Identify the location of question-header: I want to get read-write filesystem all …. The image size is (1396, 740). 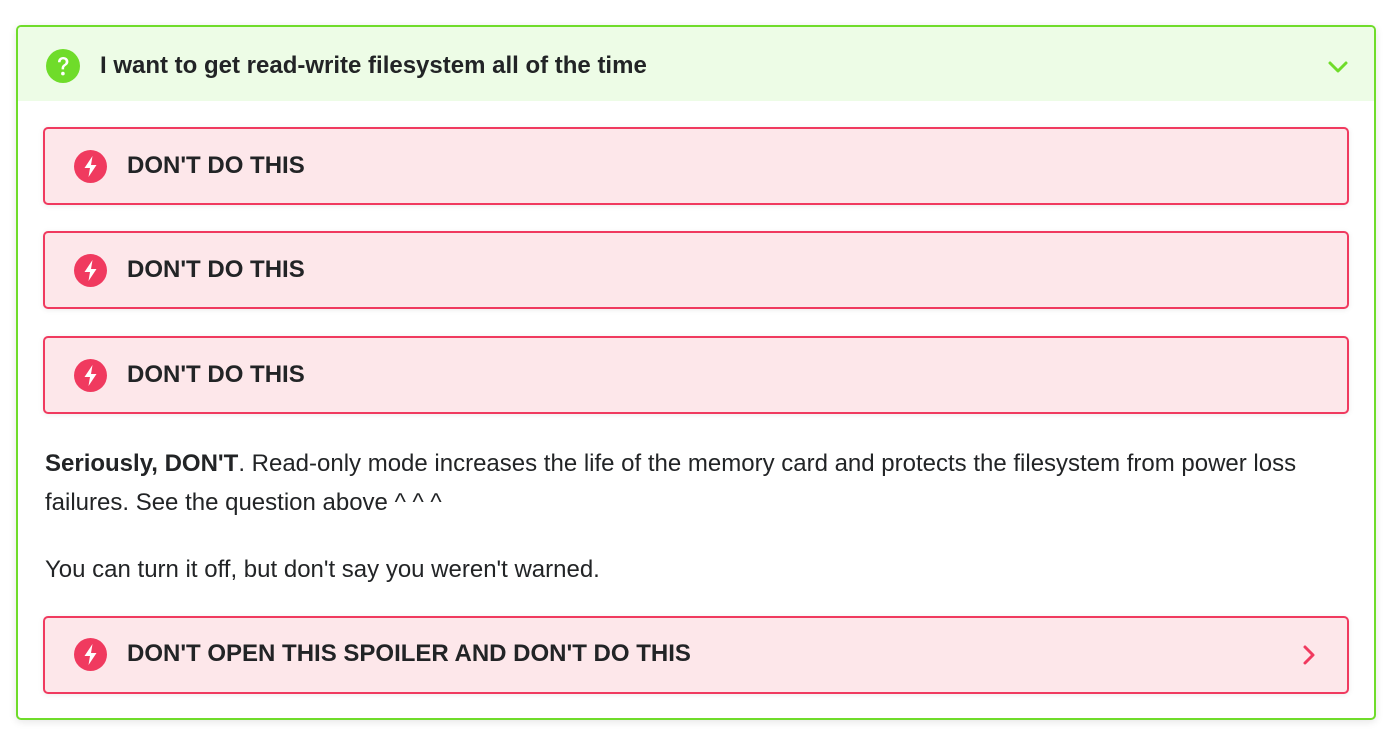
(696, 64).